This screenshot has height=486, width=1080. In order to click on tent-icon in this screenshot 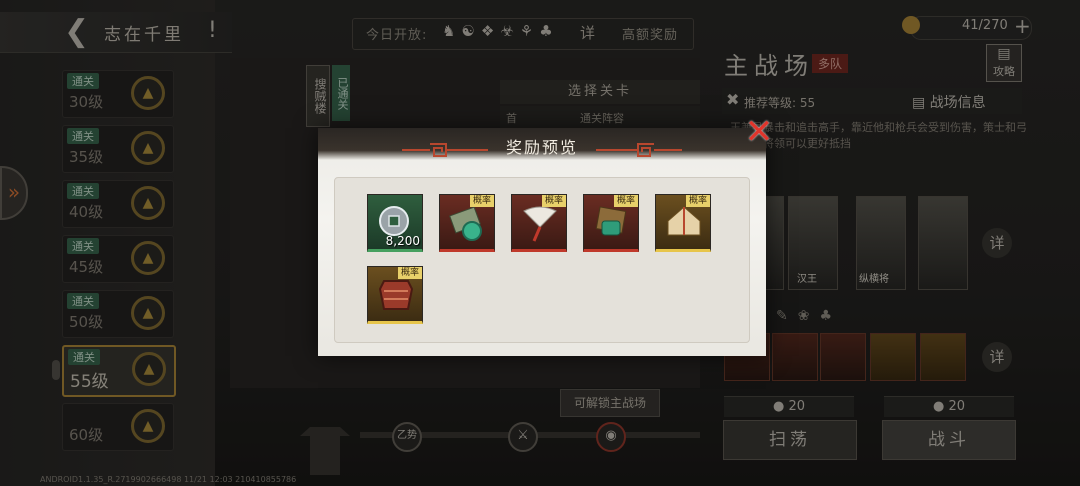, I will do `click(684, 221)`.